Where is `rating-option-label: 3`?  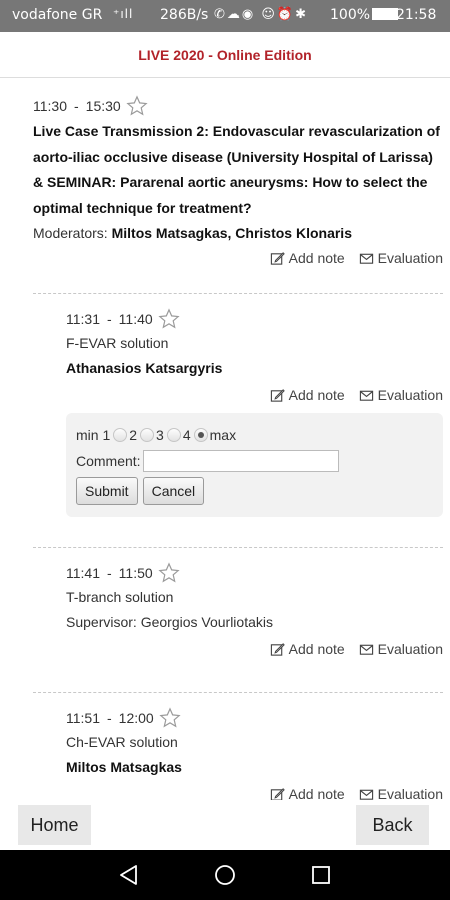 rating-option-label: 3 is located at coordinates (160, 435).